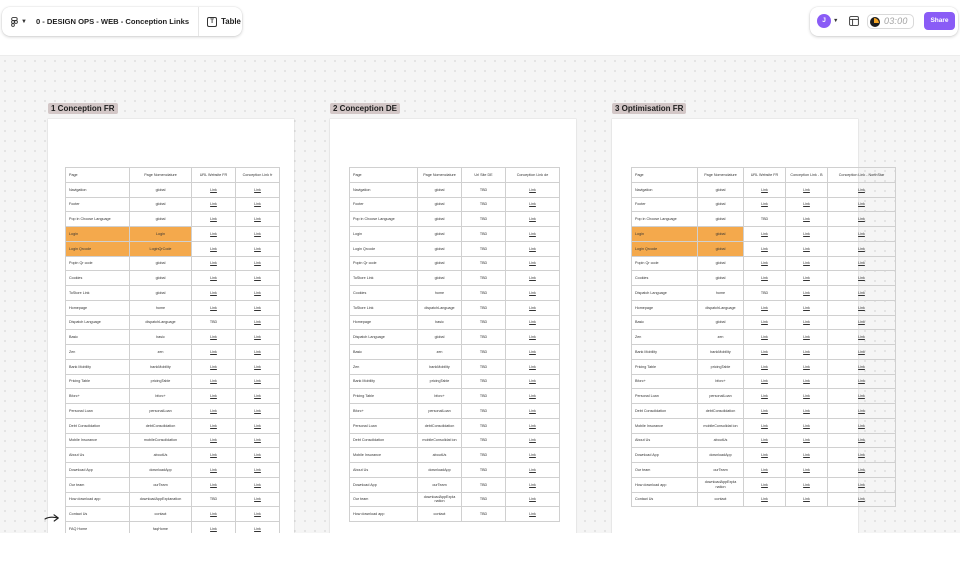  I want to click on main-menu-button: ▼, so click(14, 21).